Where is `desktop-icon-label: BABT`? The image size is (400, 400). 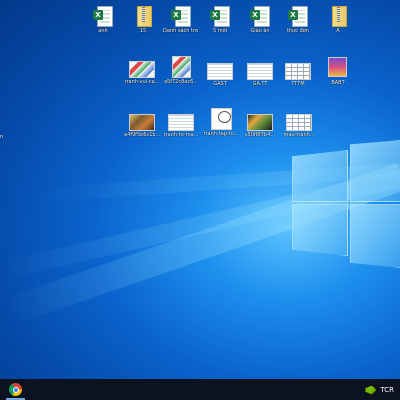 desktop-icon-label: BABT is located at coordinates (338, 83).